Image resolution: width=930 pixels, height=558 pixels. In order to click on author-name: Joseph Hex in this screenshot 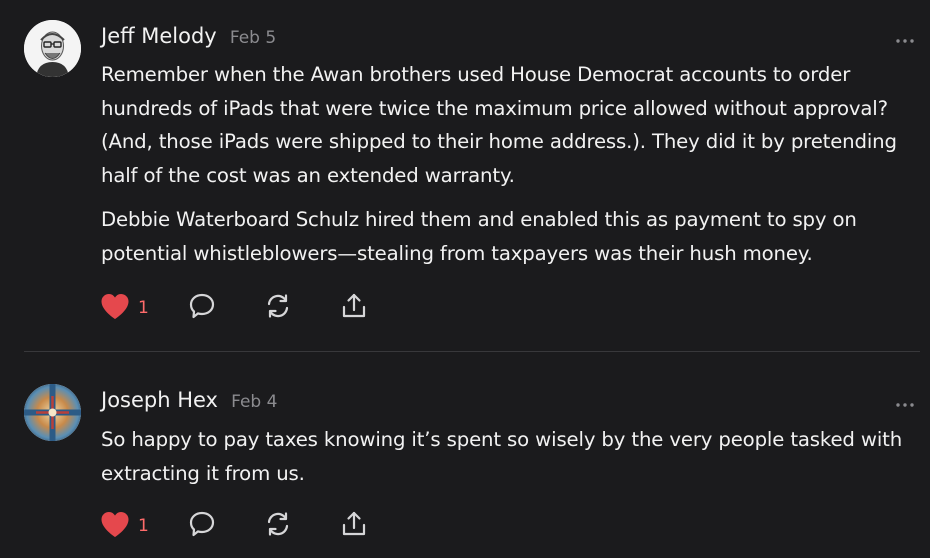, I will do `click(159, 400)`.